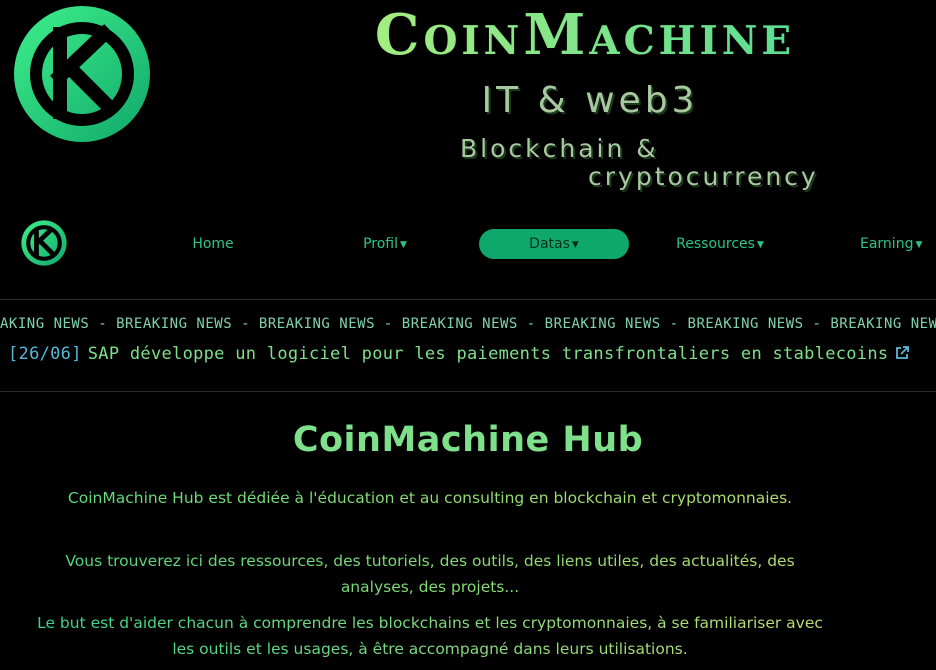 This screenshot has width=936, height=670. I want to click on page-title: CoinMachine Hub, so click(468, 440).